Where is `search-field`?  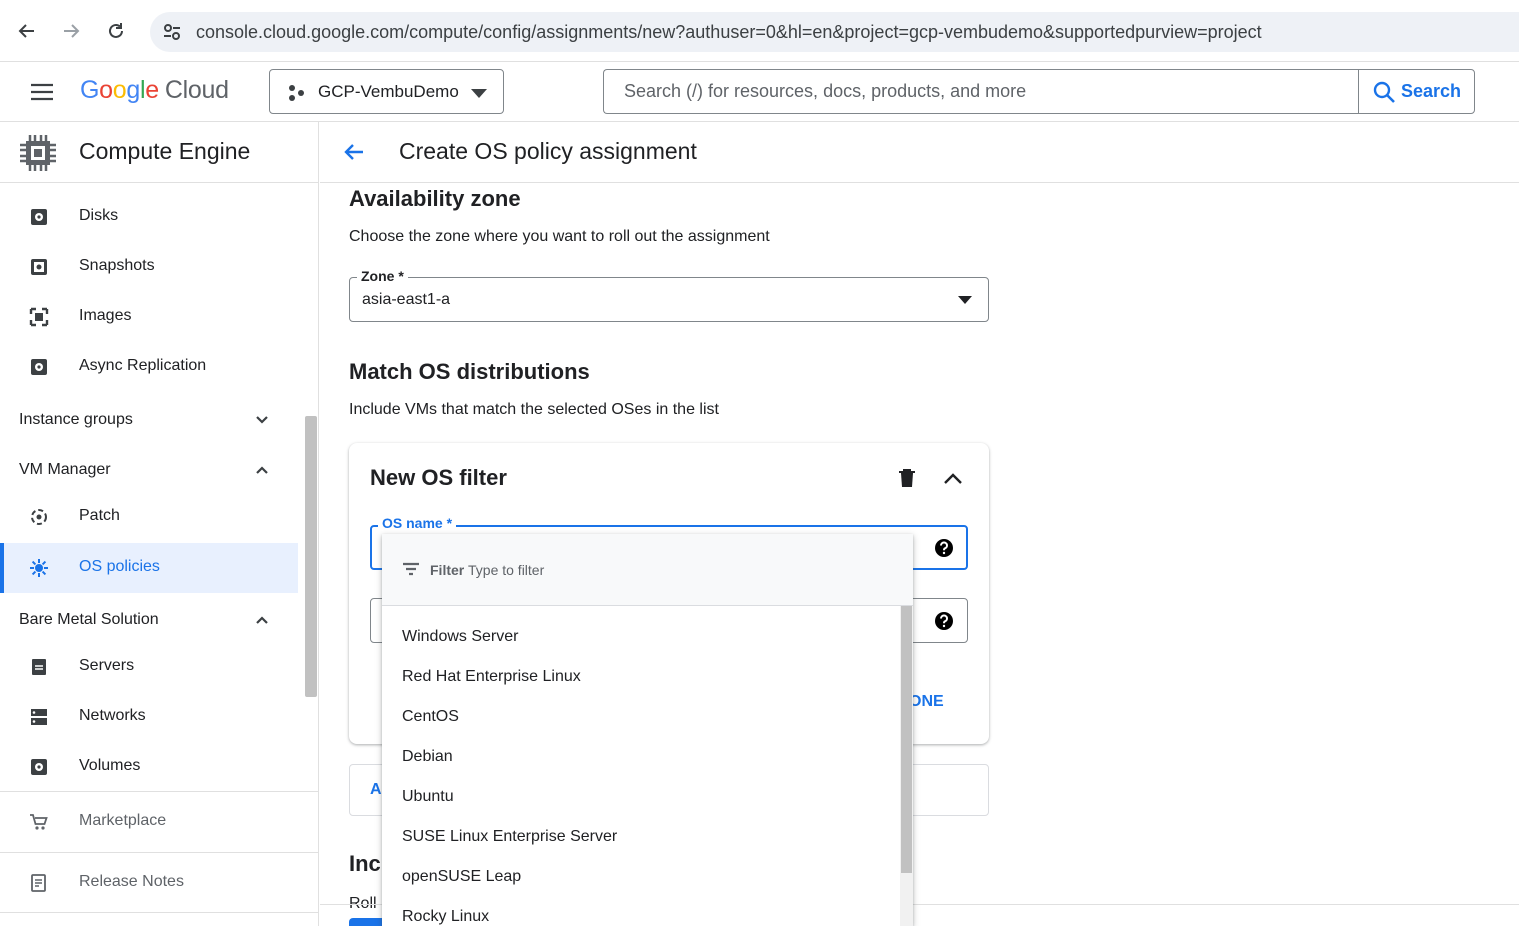 search-field is located at coordinates (981, 91).